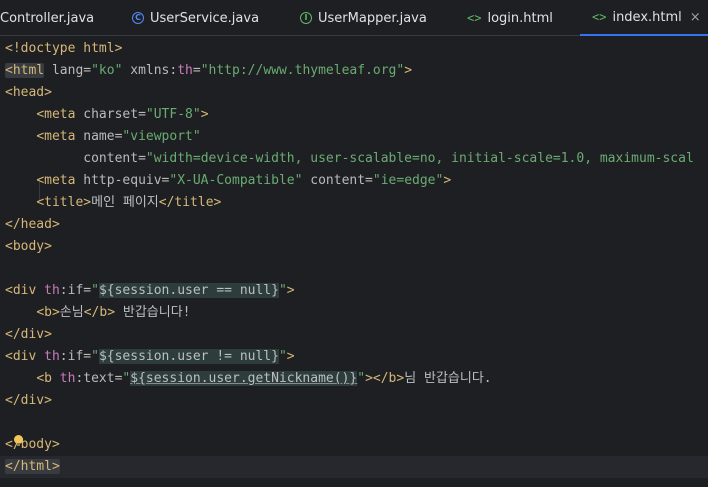 The width and height of the screenshot is (708, 487). What do you see at coordinates (354, 49) in the screenshot?
I see `code-line: <!doctype html>` at bounding box center [354, 49].